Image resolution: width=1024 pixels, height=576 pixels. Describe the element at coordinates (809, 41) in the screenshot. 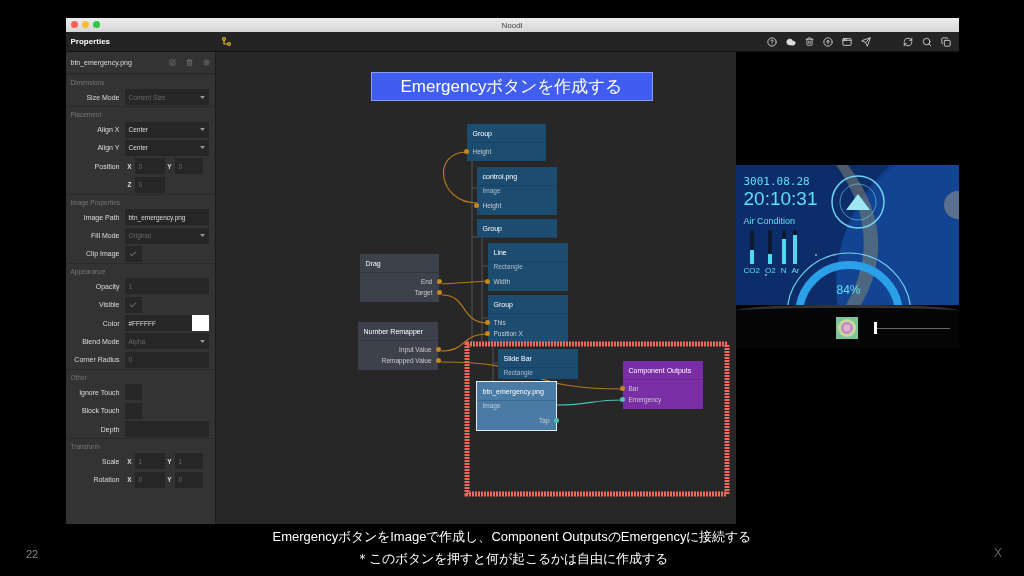

I see `trash-icon` at that location.